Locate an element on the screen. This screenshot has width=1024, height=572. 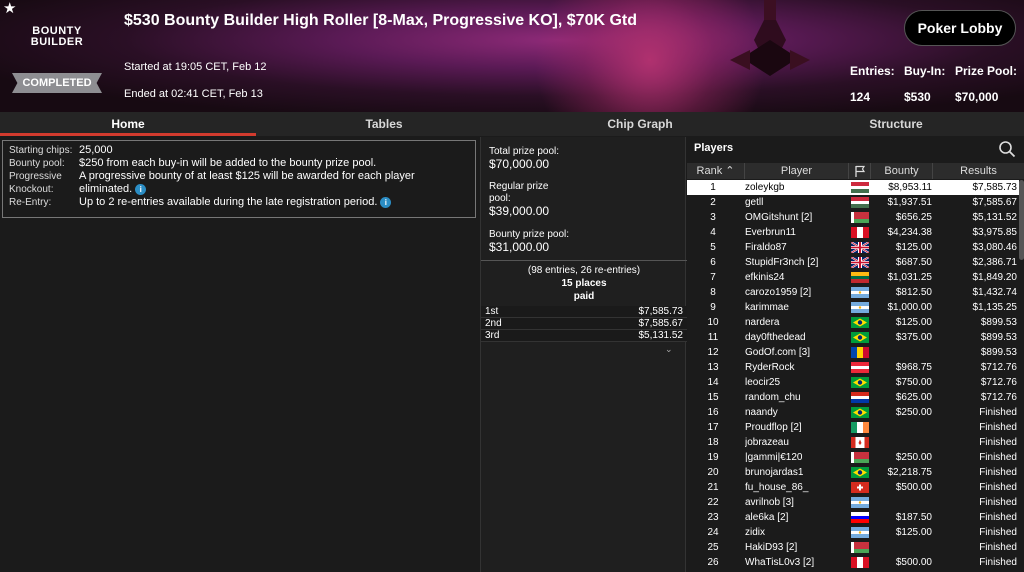
tab-tables: Tables is located at coordinates (384, 124).